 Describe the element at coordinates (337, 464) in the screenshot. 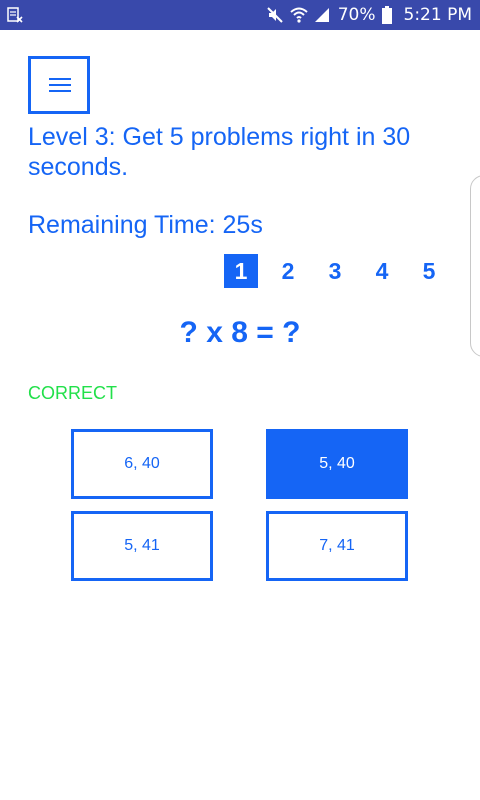

I see `answer-option-2: 5, 40` at that location.